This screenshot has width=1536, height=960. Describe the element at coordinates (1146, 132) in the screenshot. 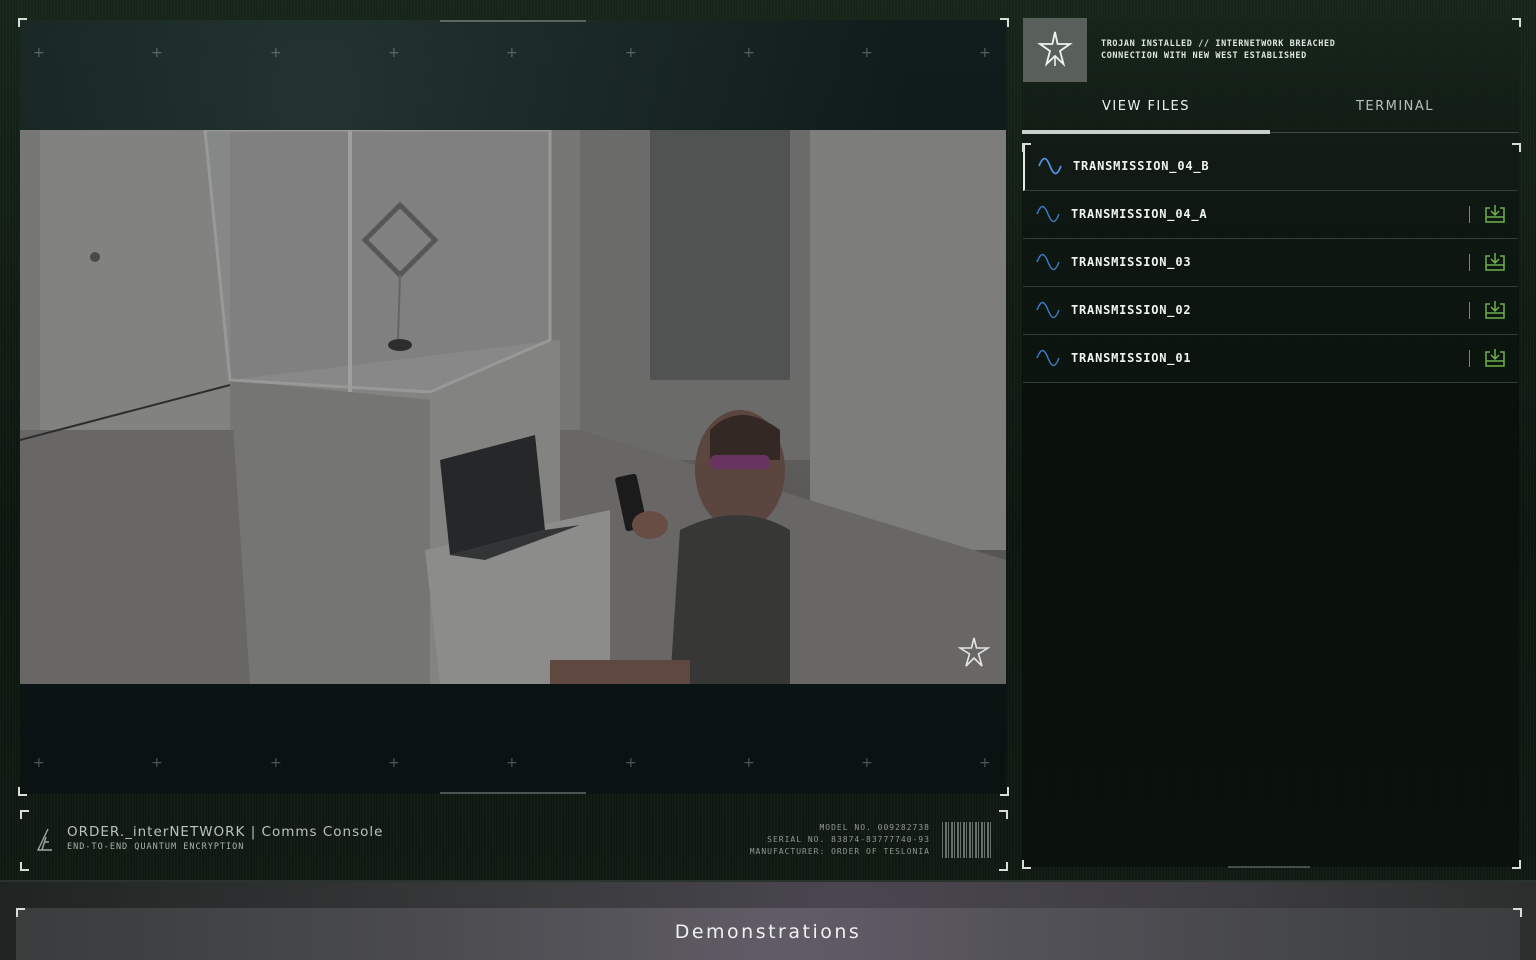

I see `active-tab-indicator` at that location.